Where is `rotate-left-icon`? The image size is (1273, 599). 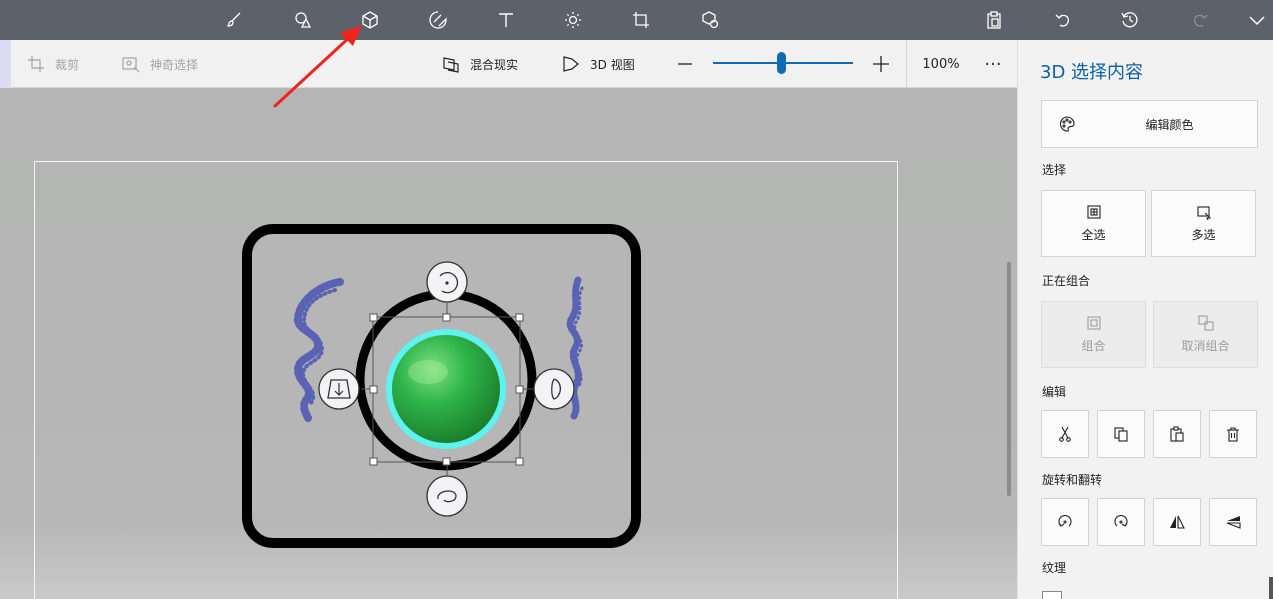 rotate-left-icon is located at coordinates (1065, 521).